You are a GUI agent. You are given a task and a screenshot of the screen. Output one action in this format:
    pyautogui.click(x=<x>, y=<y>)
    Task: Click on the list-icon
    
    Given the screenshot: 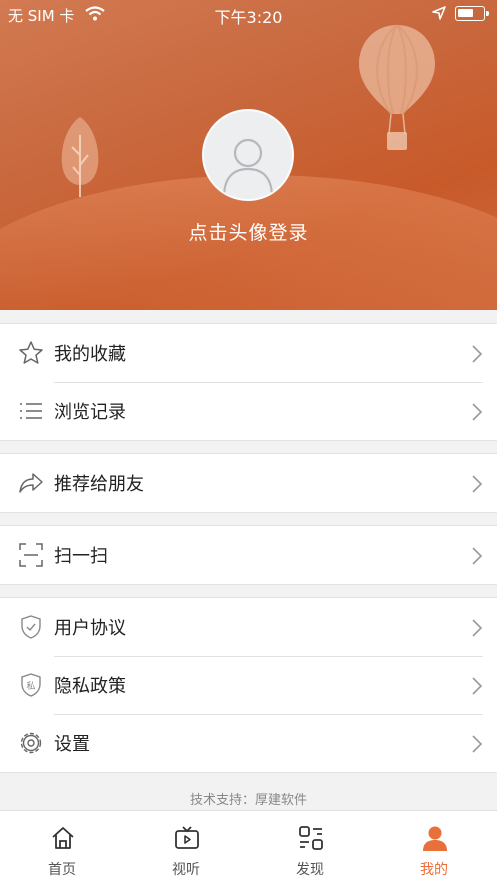 What is the action you would take?
    pyautogui.click(x=31, y=411)
    